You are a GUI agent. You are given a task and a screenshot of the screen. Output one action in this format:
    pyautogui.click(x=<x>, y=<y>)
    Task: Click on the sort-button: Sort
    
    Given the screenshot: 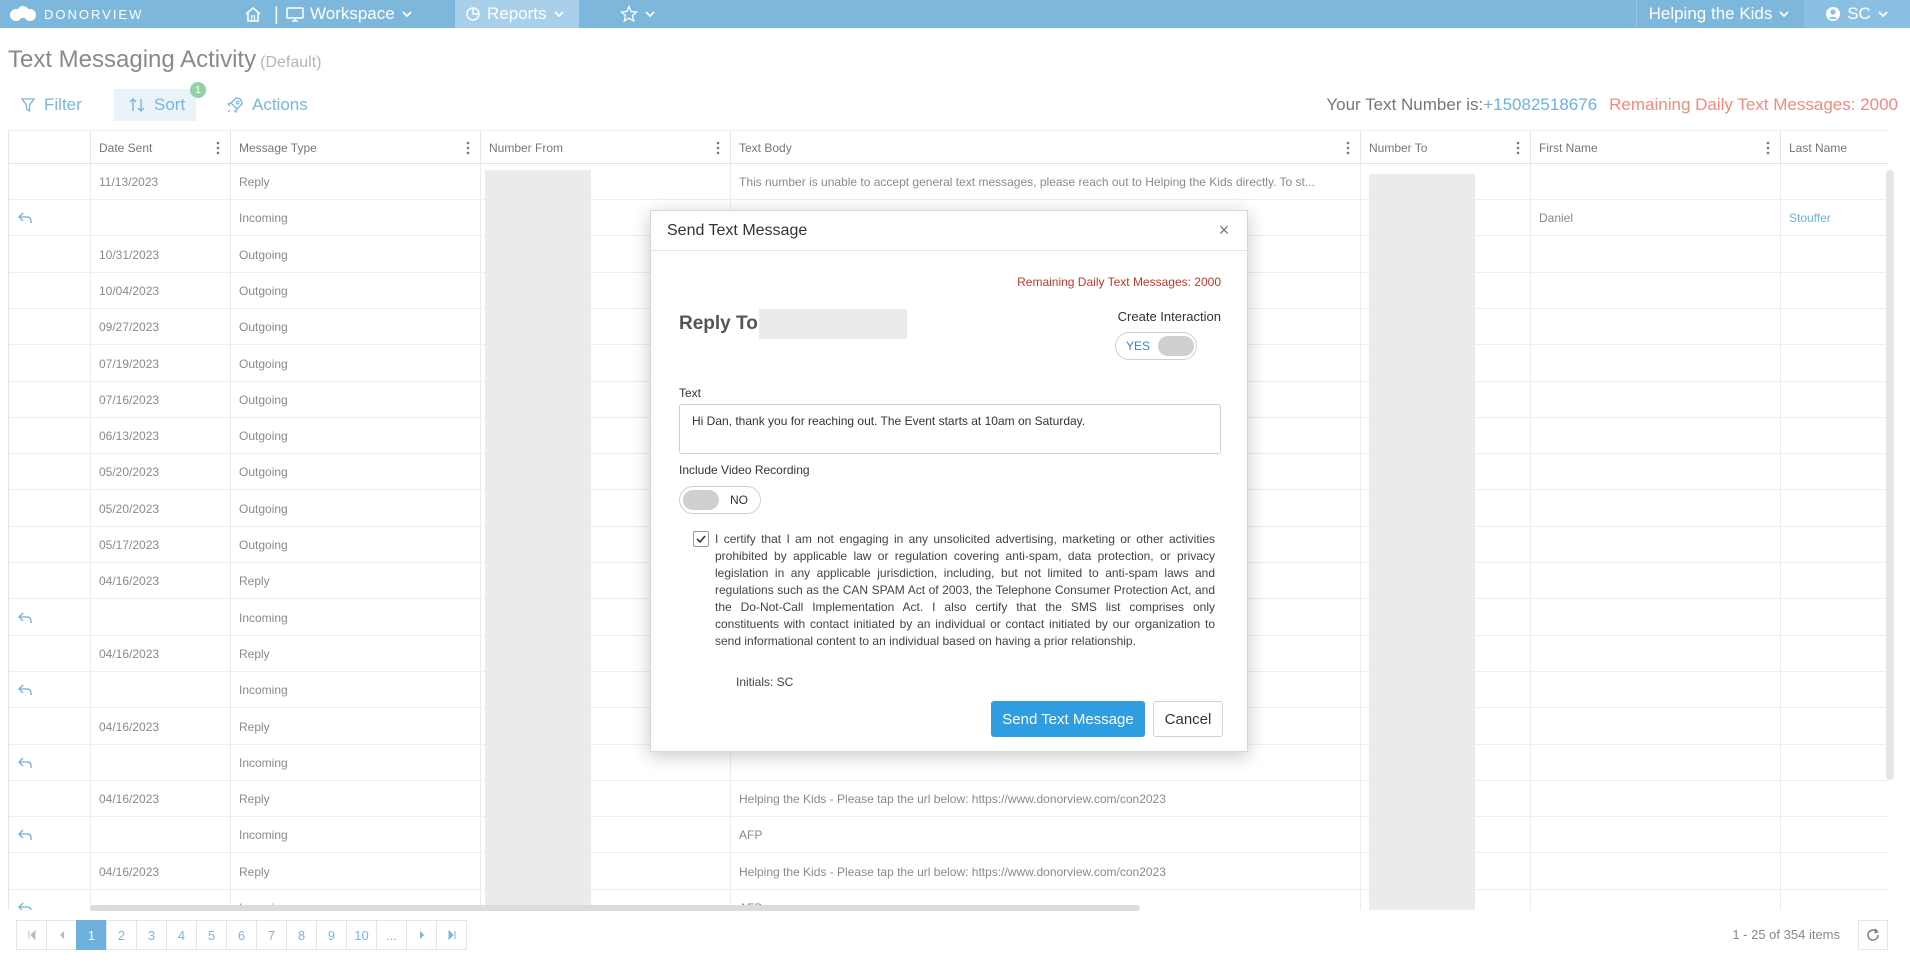 What is the action you would take?
    pyautogui.click(x=155, y=105)
    